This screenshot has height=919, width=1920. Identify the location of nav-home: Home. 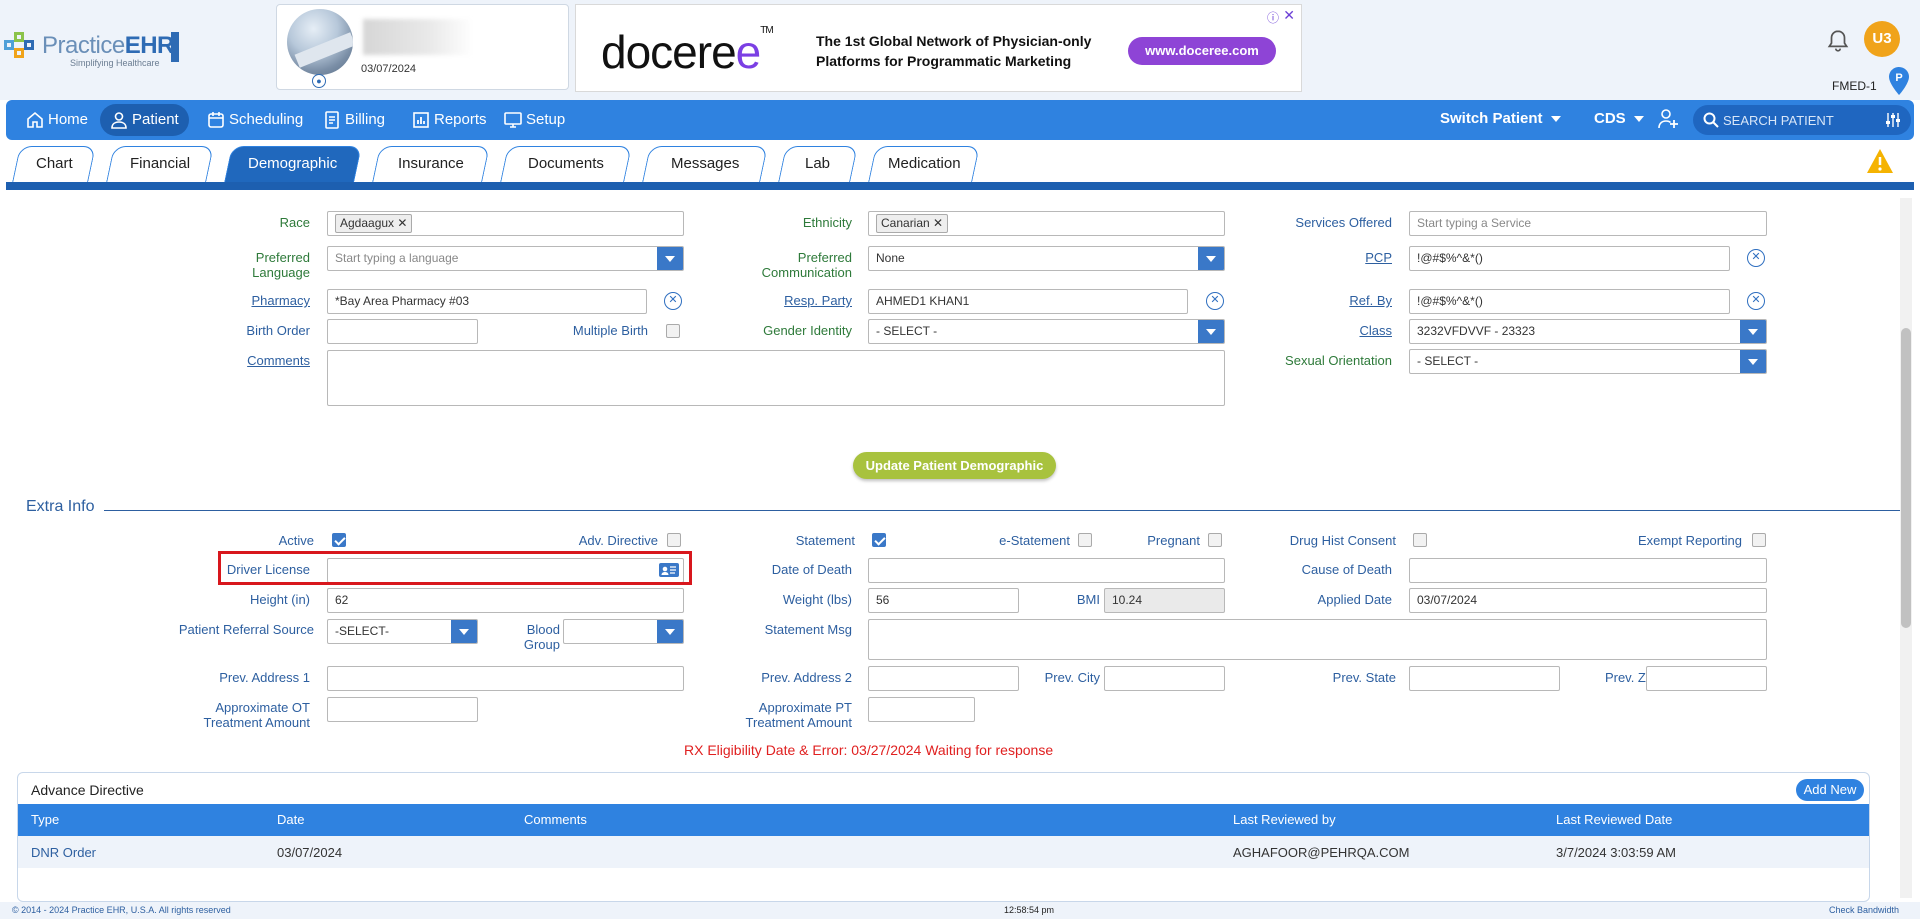
(57, 120).